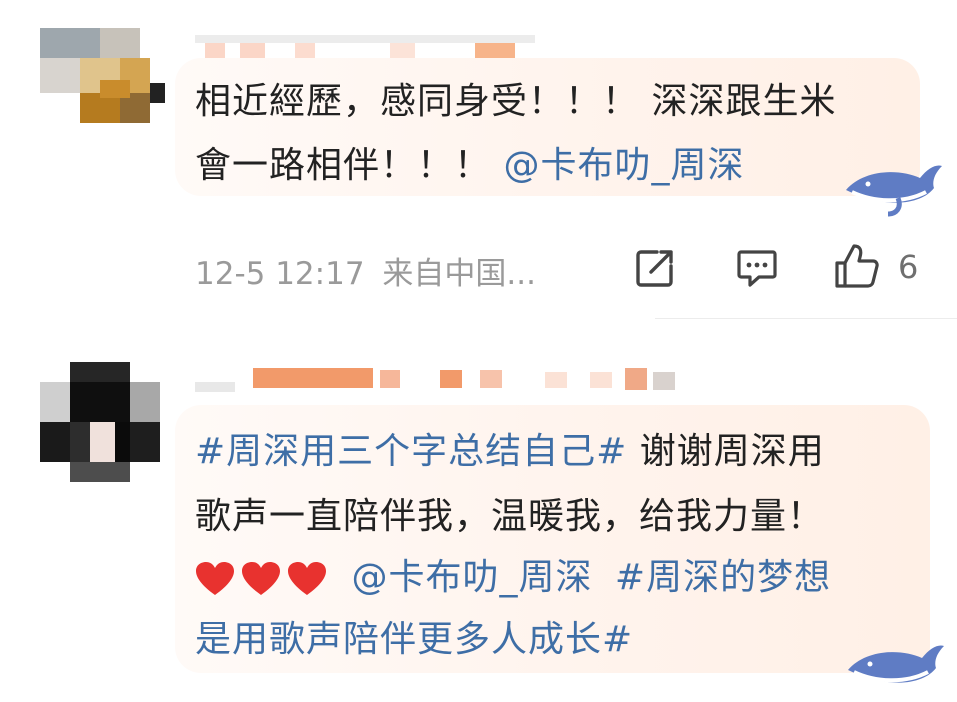 This screenshot has width=957, height=702. Describe the element at coordinates (757, 268) in the screenshot. I see `comment-icon` at that location.